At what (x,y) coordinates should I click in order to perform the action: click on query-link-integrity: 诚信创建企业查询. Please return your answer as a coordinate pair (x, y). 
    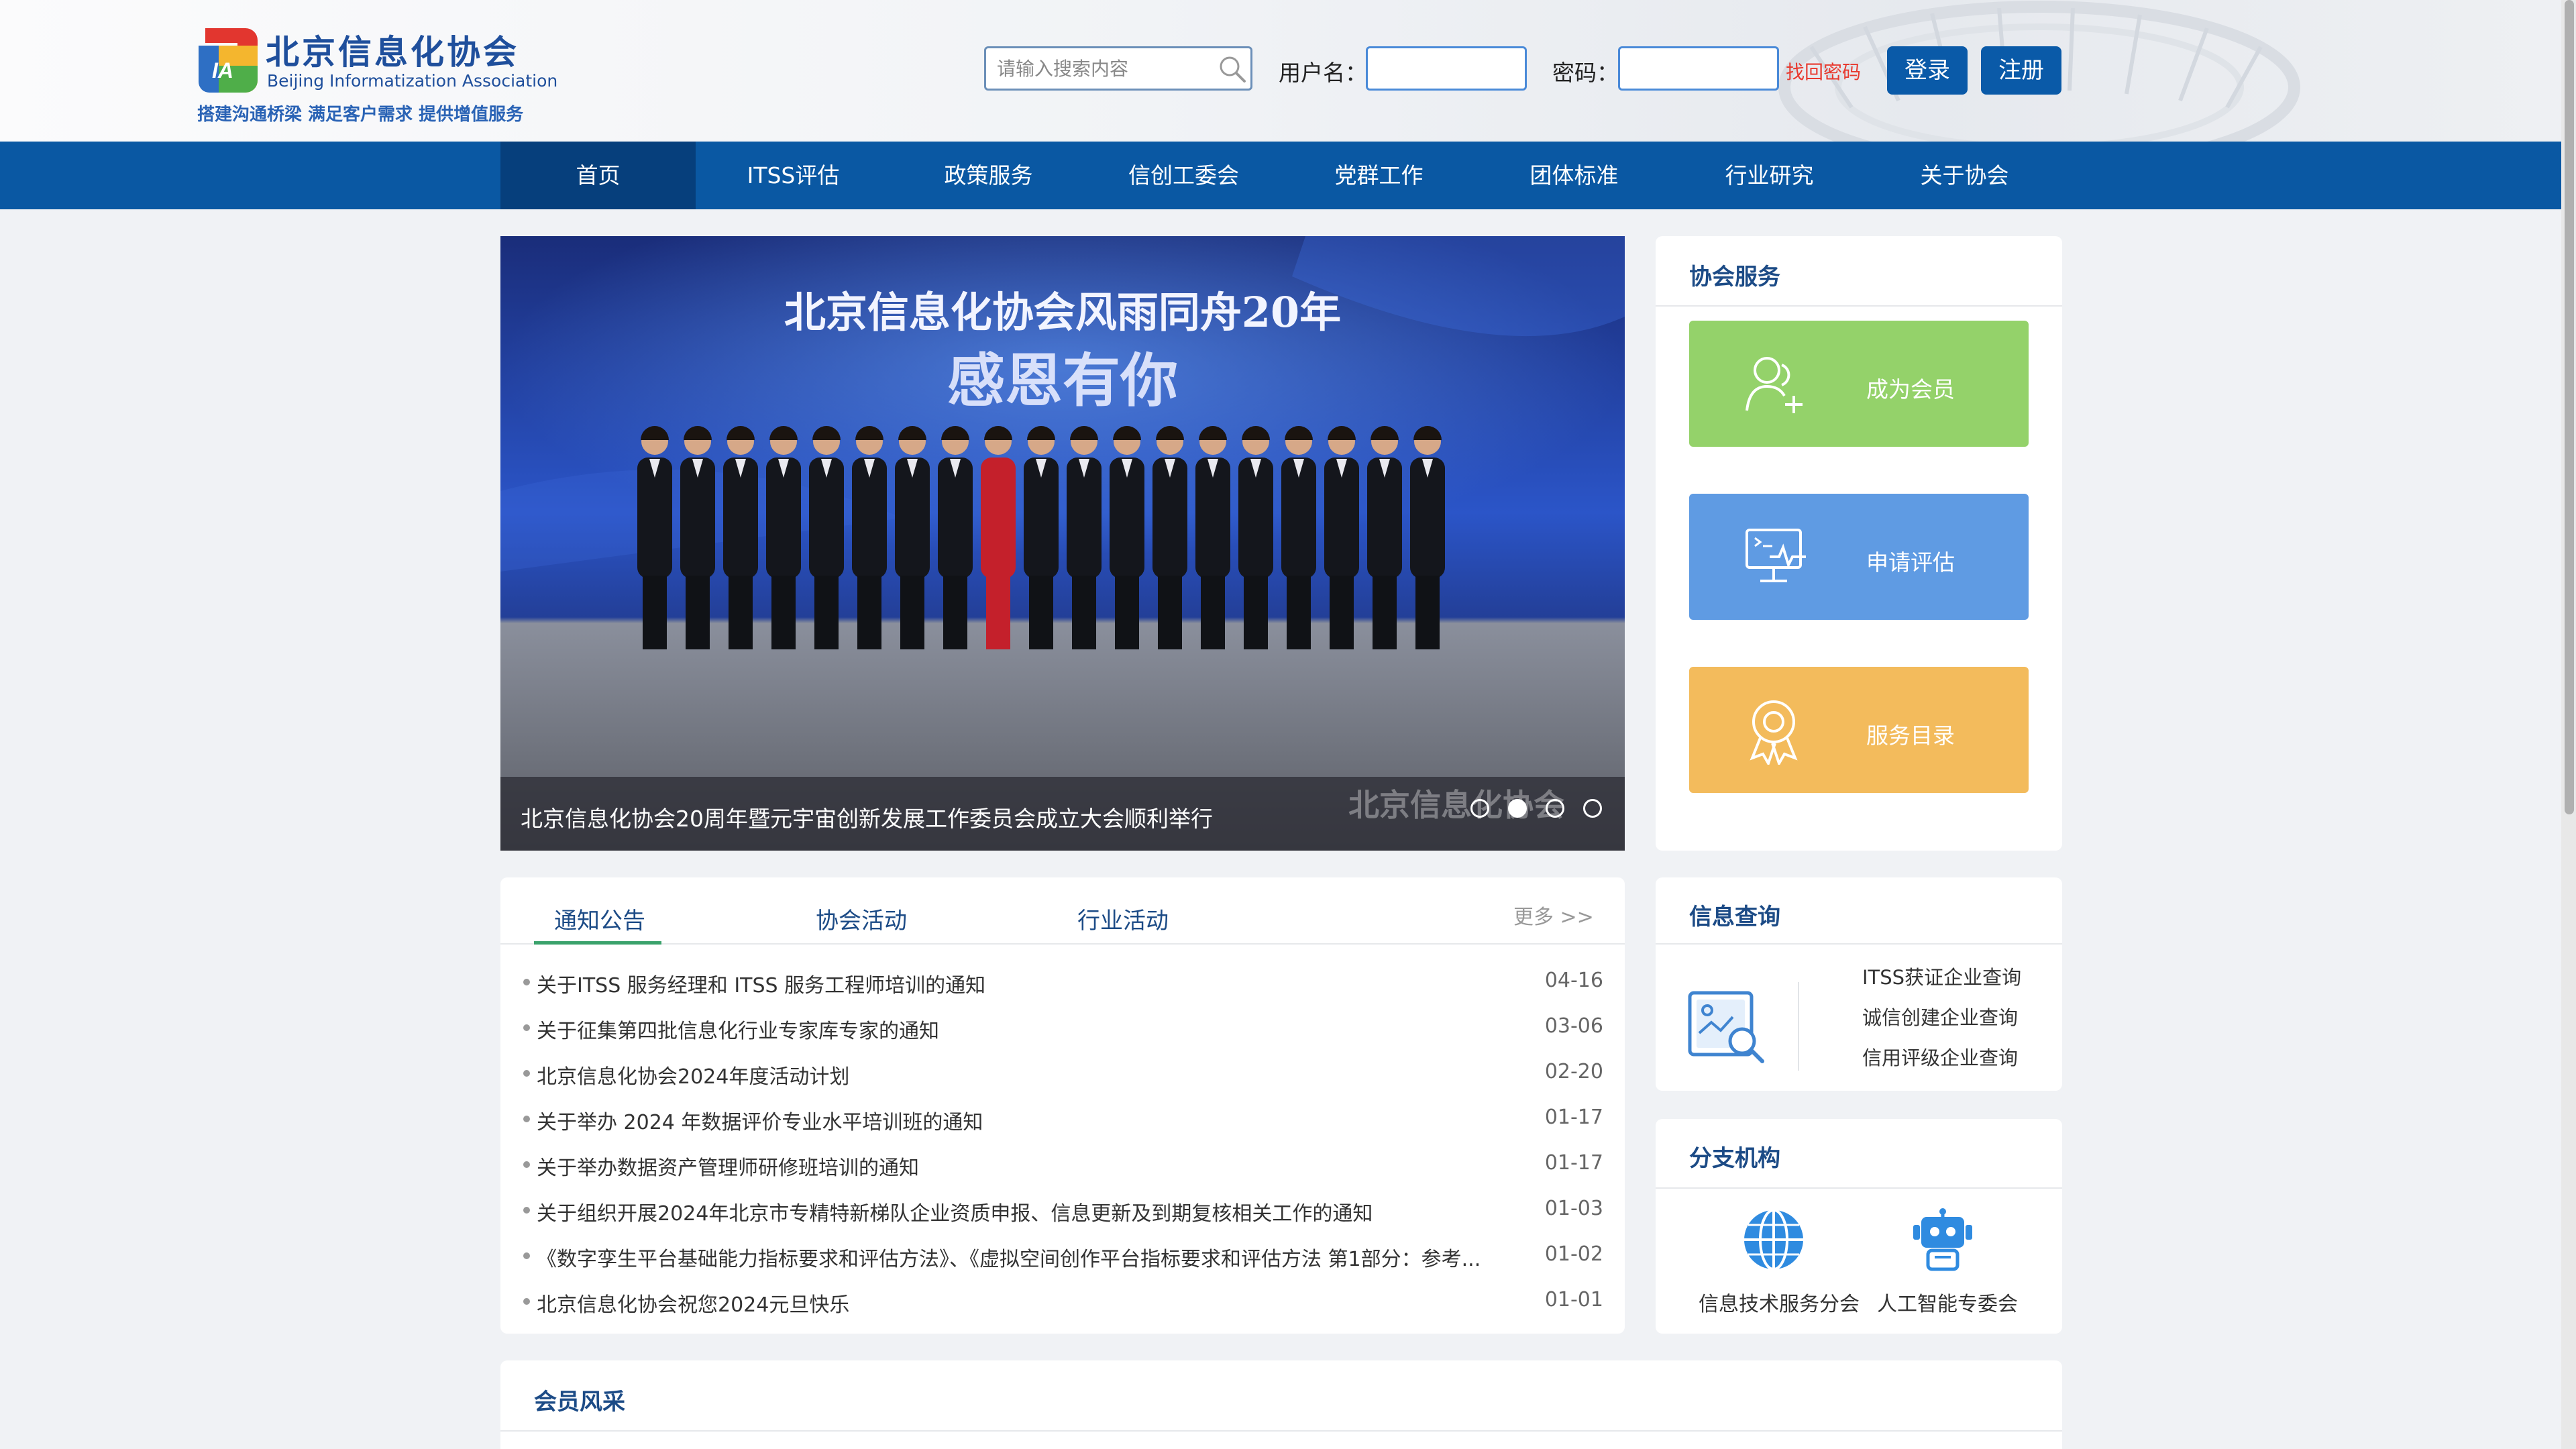
    Looking at the image, I should click on (1940, 1016).